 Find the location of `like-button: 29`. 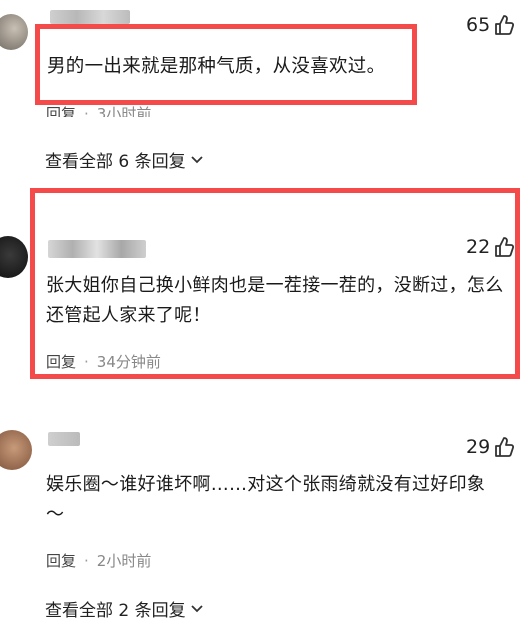

like-button: 29 is located at coordinates (490, 447).